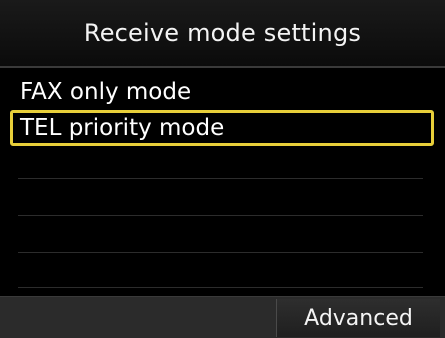 This screenshot has height=338, width=445. I want to click on menu-item-fax-only-mode: FAX only mode, so click(222, 92).